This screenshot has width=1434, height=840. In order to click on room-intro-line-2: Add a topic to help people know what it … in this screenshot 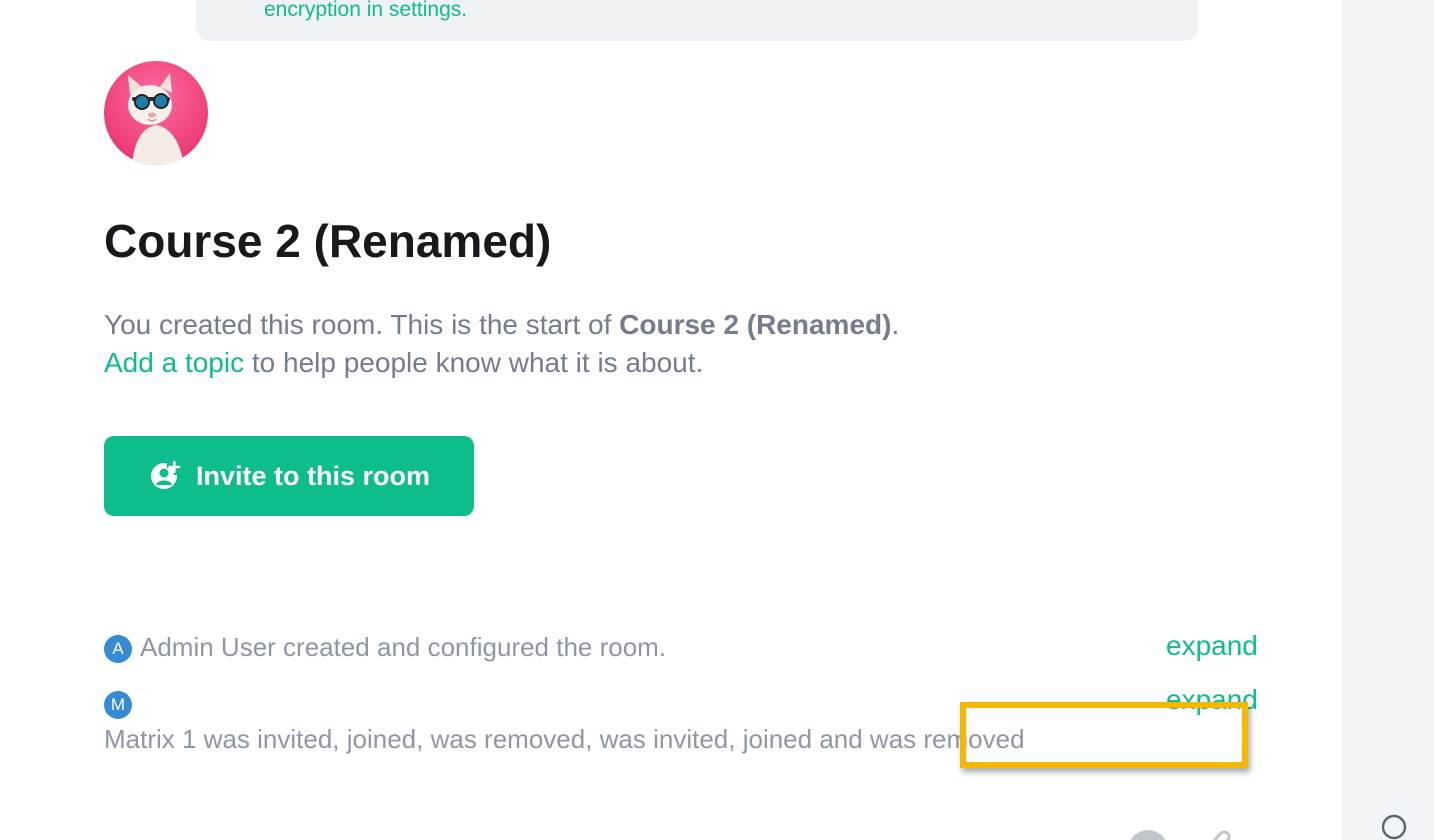, I will do `click(501, 363)`.